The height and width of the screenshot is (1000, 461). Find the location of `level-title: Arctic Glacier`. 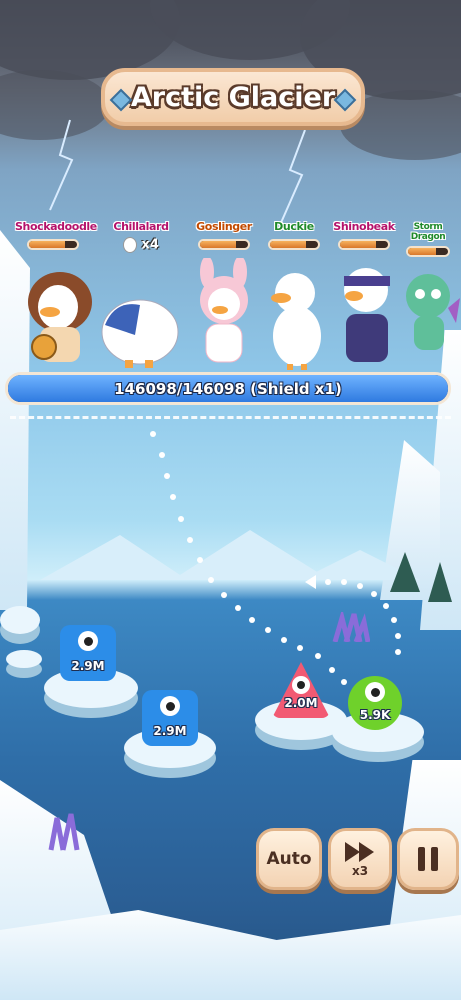

level-title: Arctic Glacier is located at coordinates (233, 97).